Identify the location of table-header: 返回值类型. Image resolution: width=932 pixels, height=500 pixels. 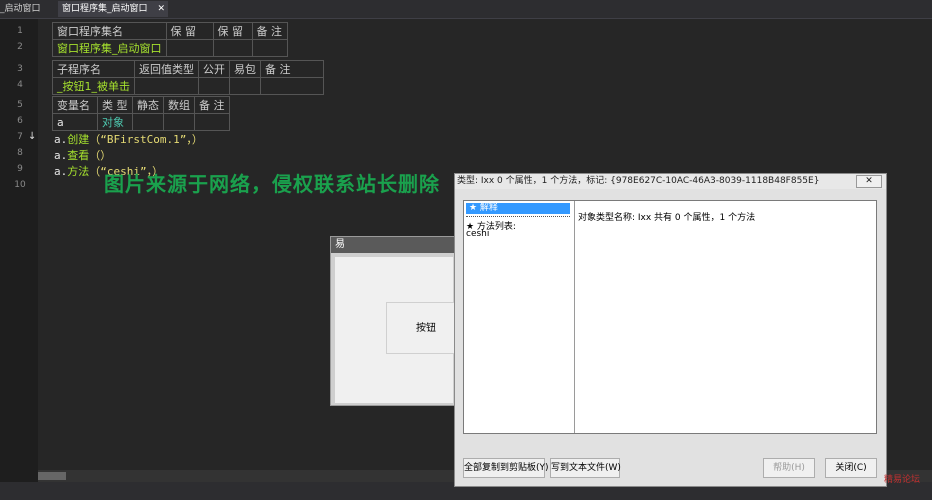
(166, 69).